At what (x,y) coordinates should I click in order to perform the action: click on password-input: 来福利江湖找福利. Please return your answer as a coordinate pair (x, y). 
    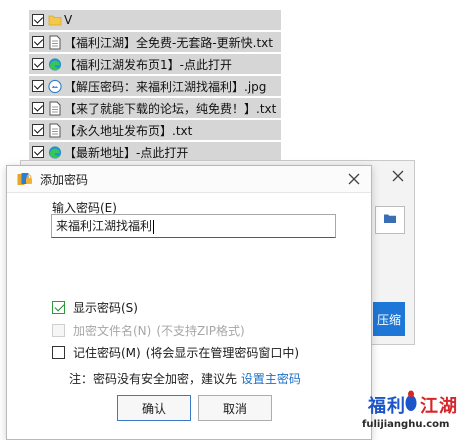
    Looking at the image, I should click on (193, 226).